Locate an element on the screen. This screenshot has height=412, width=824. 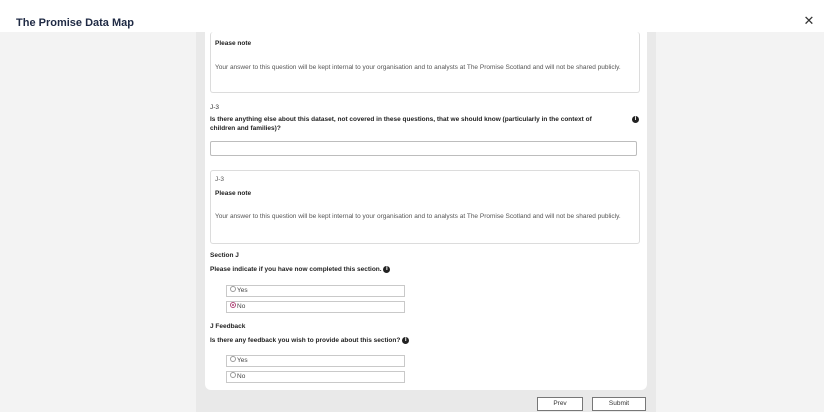
section-j-option-no: No is located at coordinates (315, 307).